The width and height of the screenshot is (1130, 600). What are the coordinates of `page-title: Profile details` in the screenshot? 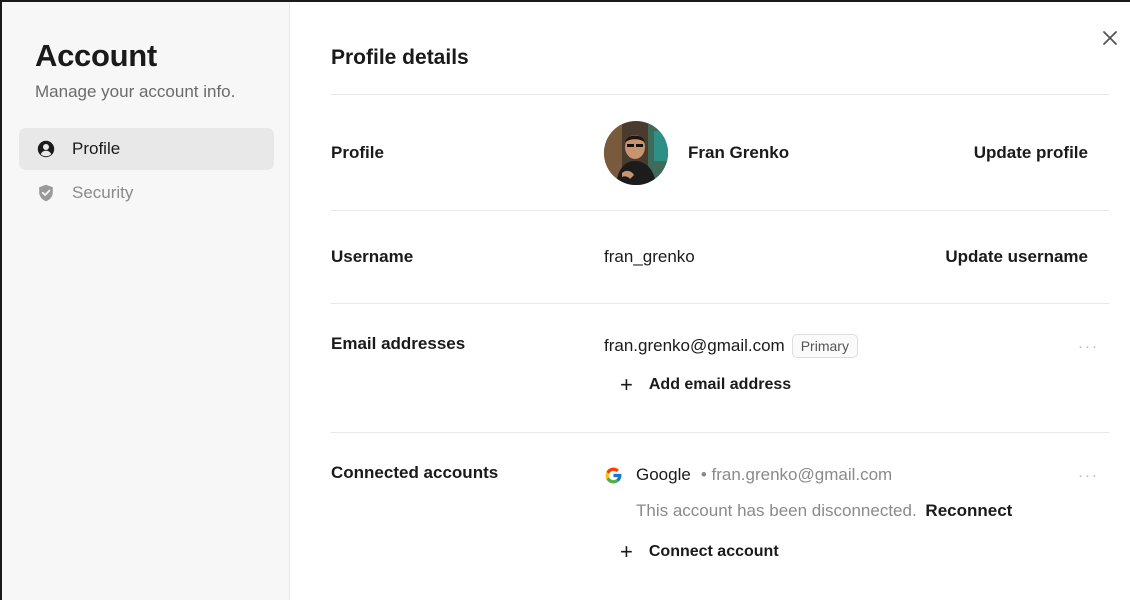 It's located at (400, 57).